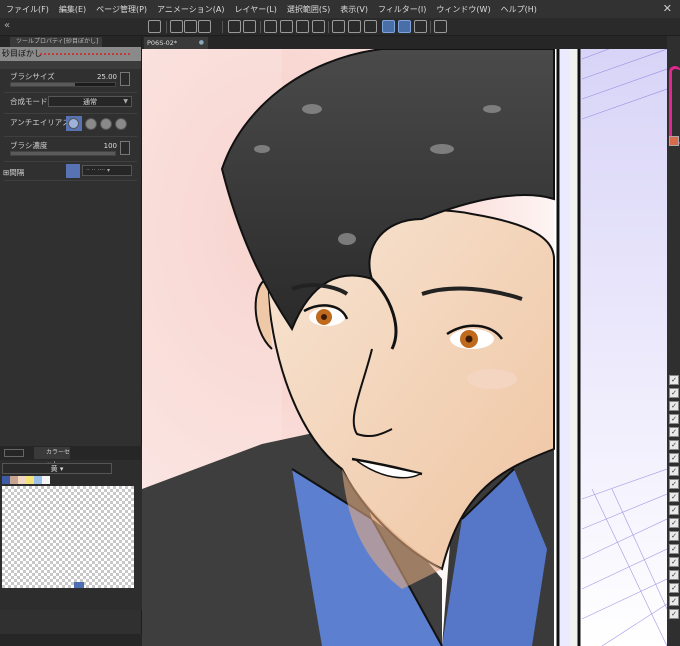  What do you see at coordinates (162, 43) in the screenshot?
I see `document-tab-label: P06S-02*` at bounding box center [162, 43].